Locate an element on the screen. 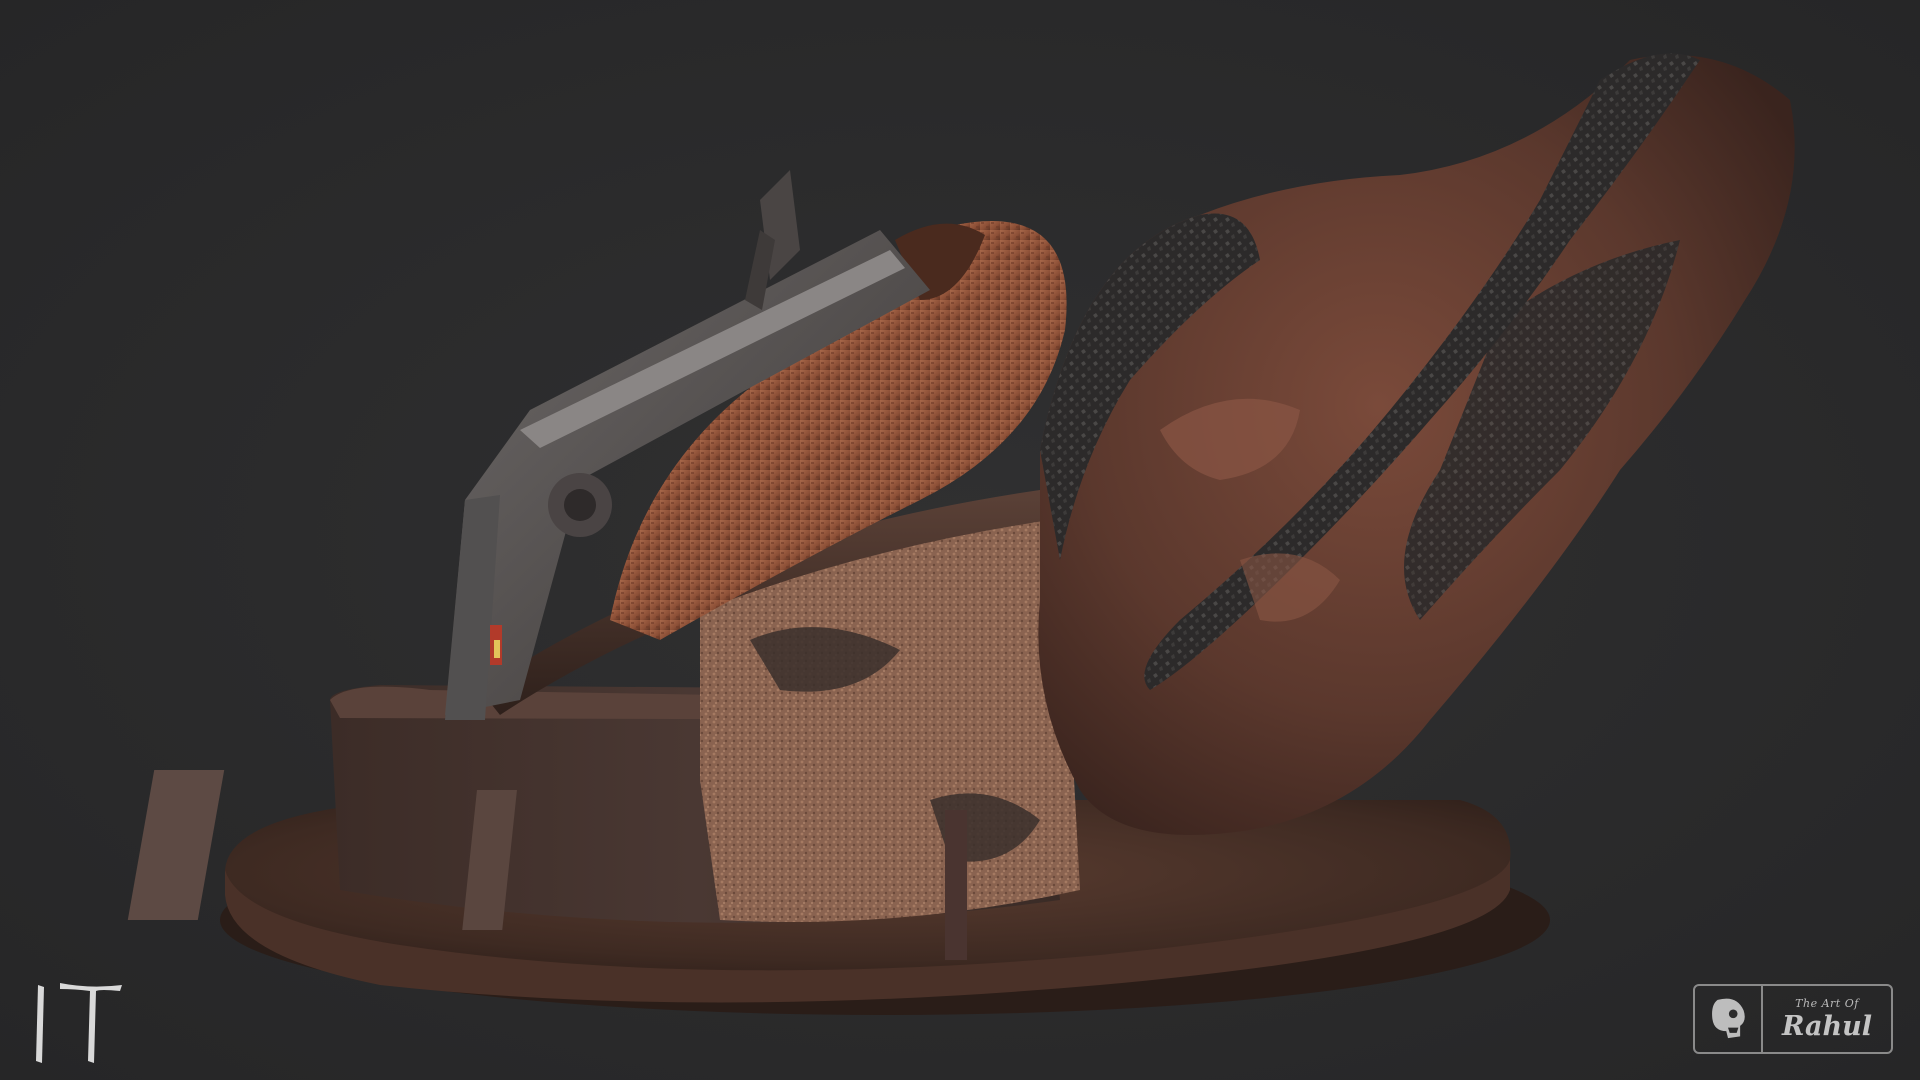 Image resolution: width=1920 pixels, height=1080 pixels. it-title-logo is located at coordinates (80, 1020).